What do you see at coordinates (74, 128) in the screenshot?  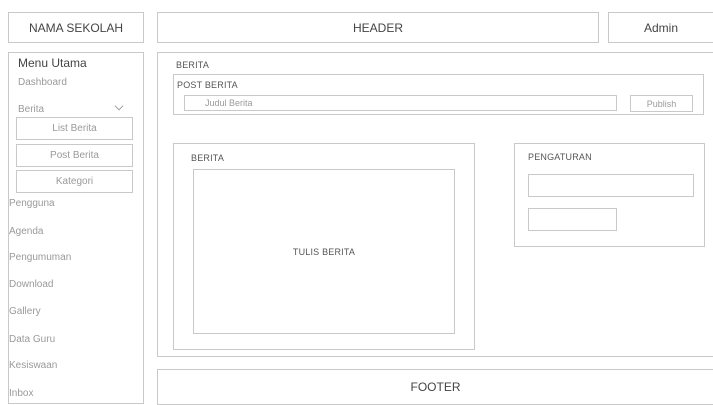 I see `sidebar-subitem-list-berita: List Berita` at bounding box center [74, 128].